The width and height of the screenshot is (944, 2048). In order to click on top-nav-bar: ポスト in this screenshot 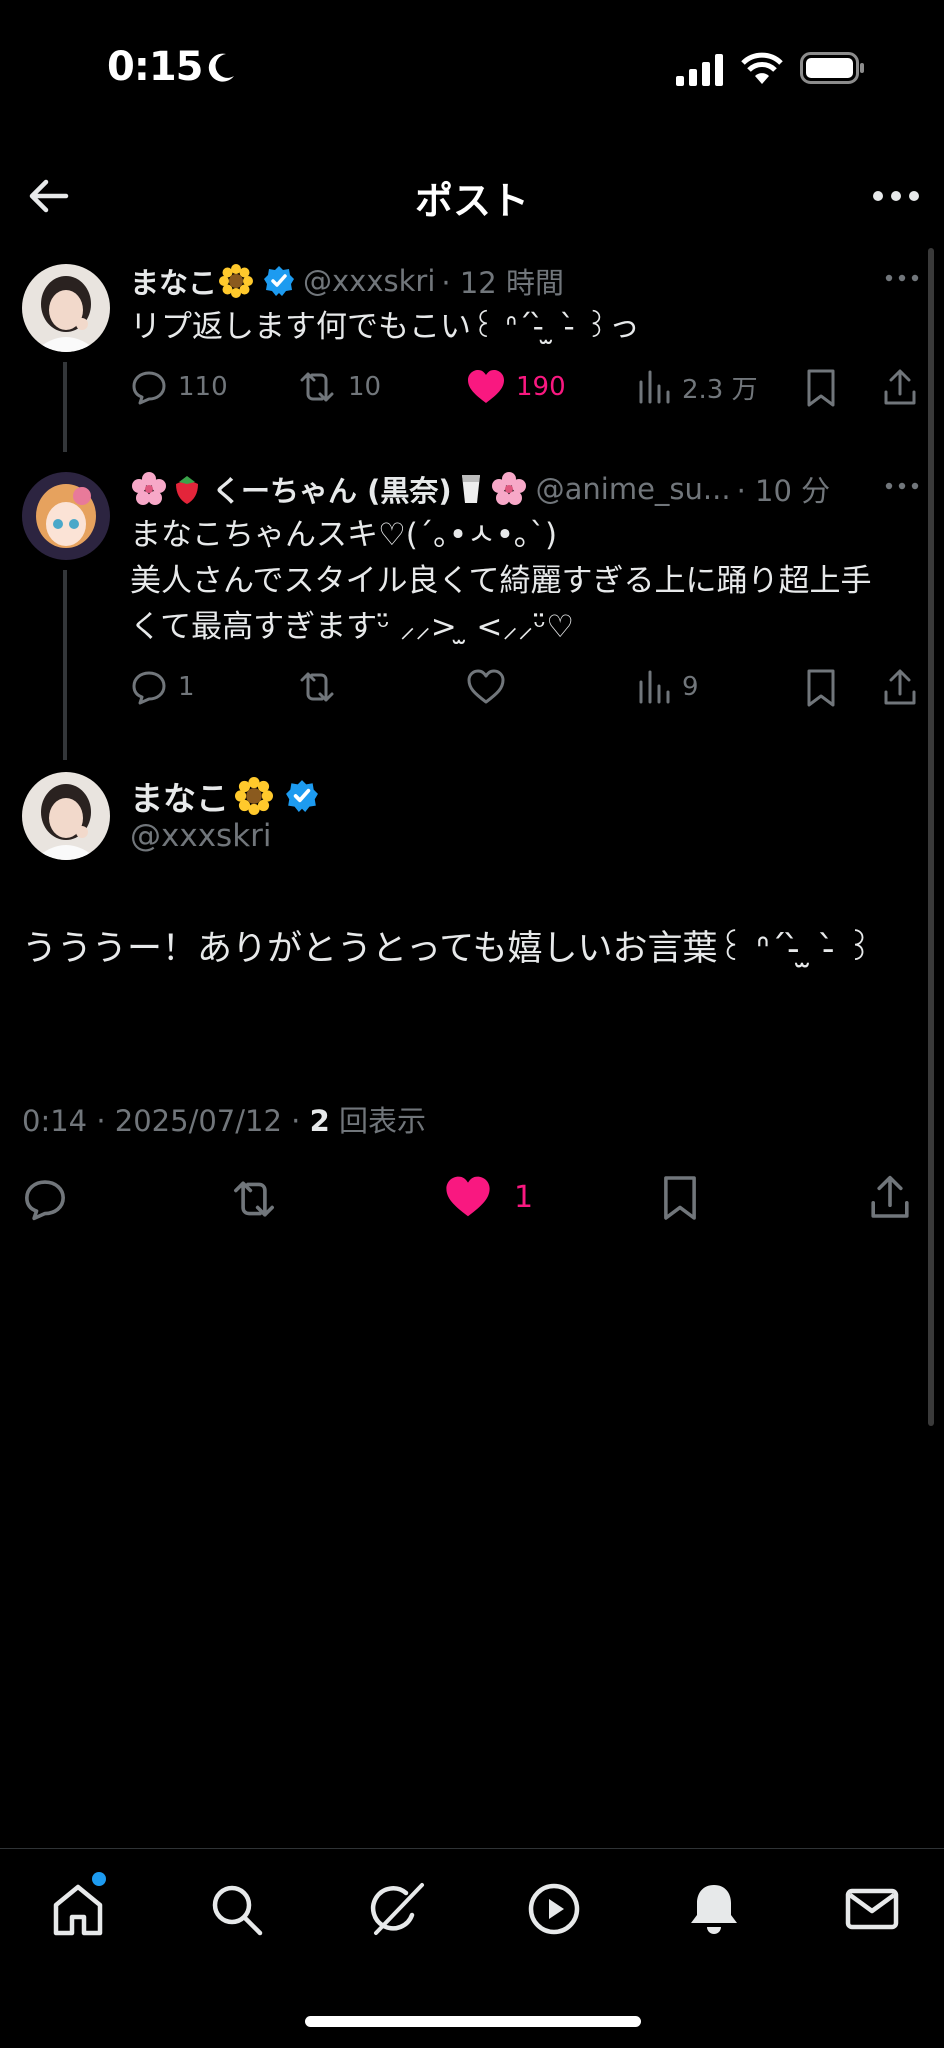, I will do `click(472, 194)`.